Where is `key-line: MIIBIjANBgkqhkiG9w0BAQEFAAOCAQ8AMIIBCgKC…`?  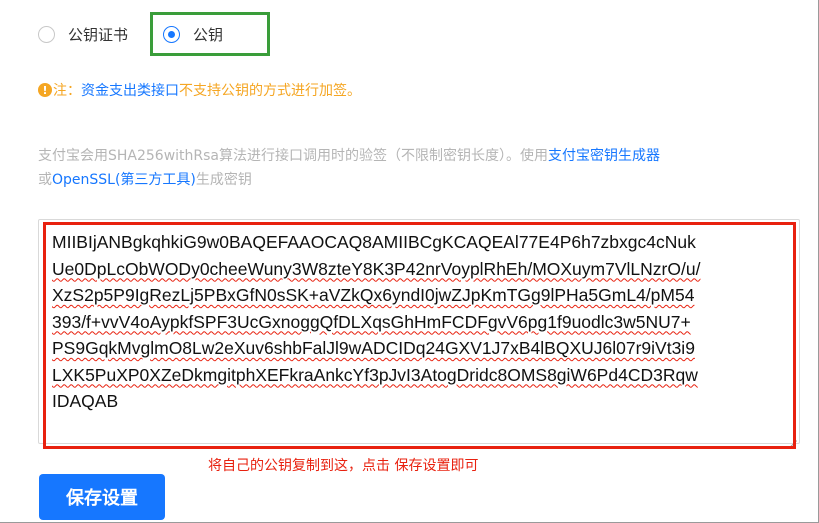 key-line: MIIBIjANBgkqhkiG9w0BAQEFAAOCAQ8AMIIBCgKC… is located at coordinates (374, 242).